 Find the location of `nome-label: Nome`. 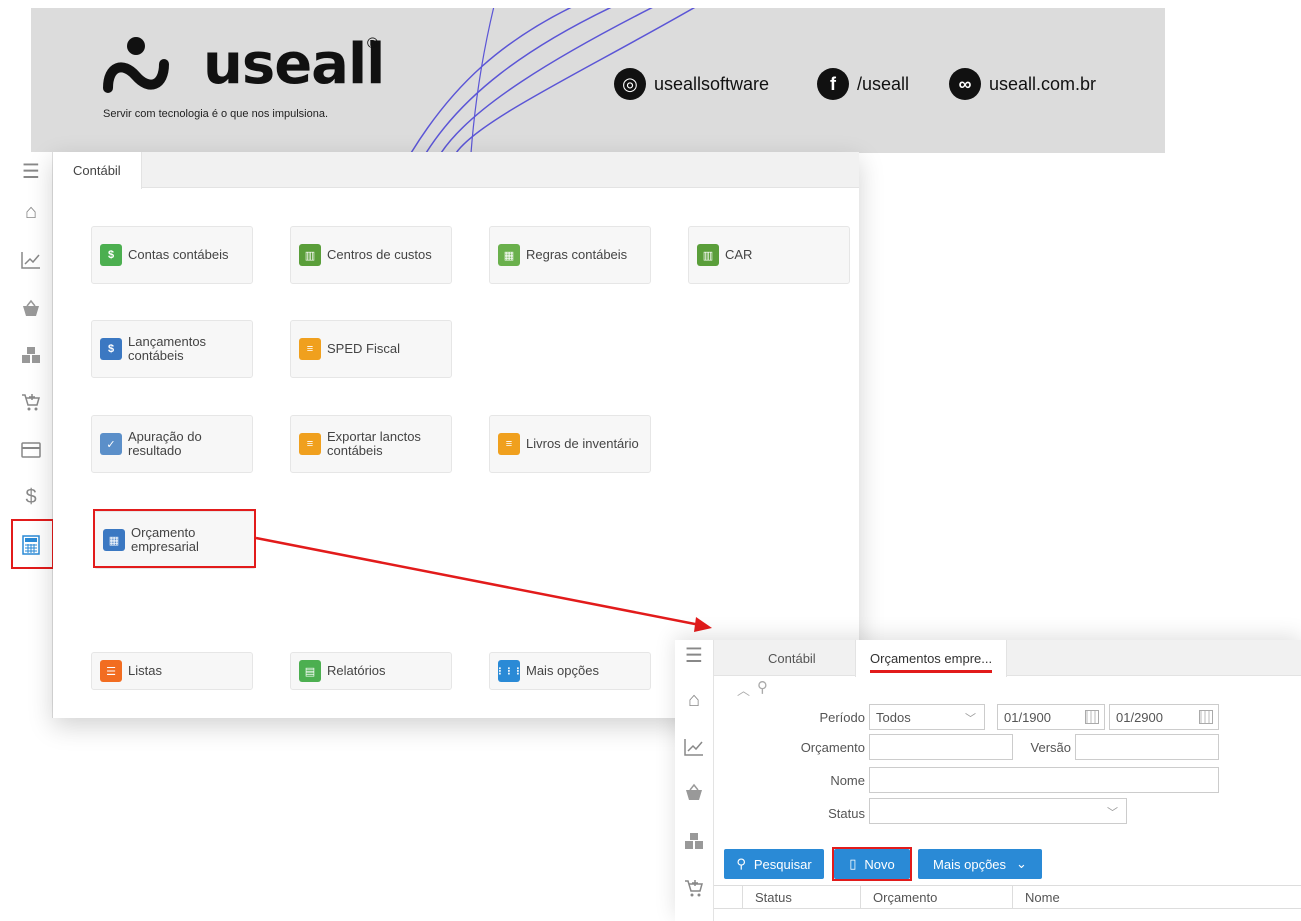

nome-label: Nome is located at coordinates (847, 780).